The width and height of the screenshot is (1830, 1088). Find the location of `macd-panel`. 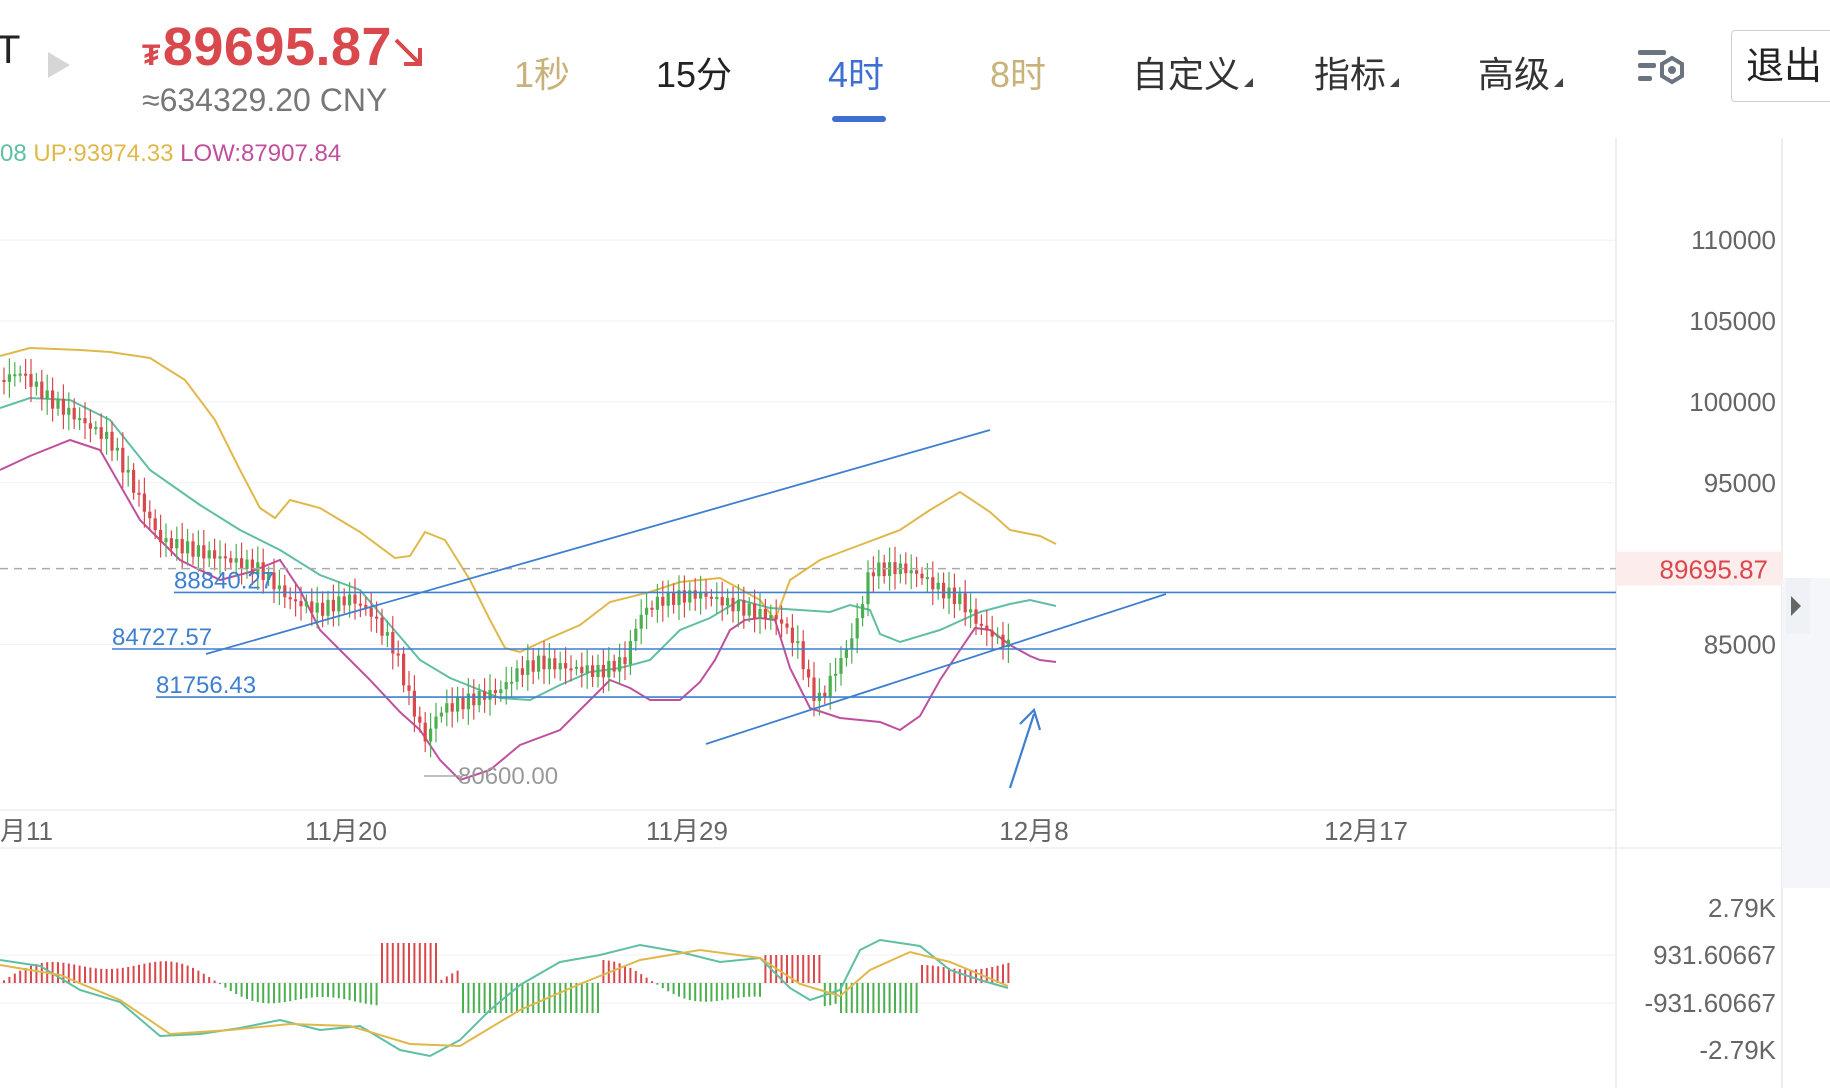

macd-panel is located at coordinates (505, 998).